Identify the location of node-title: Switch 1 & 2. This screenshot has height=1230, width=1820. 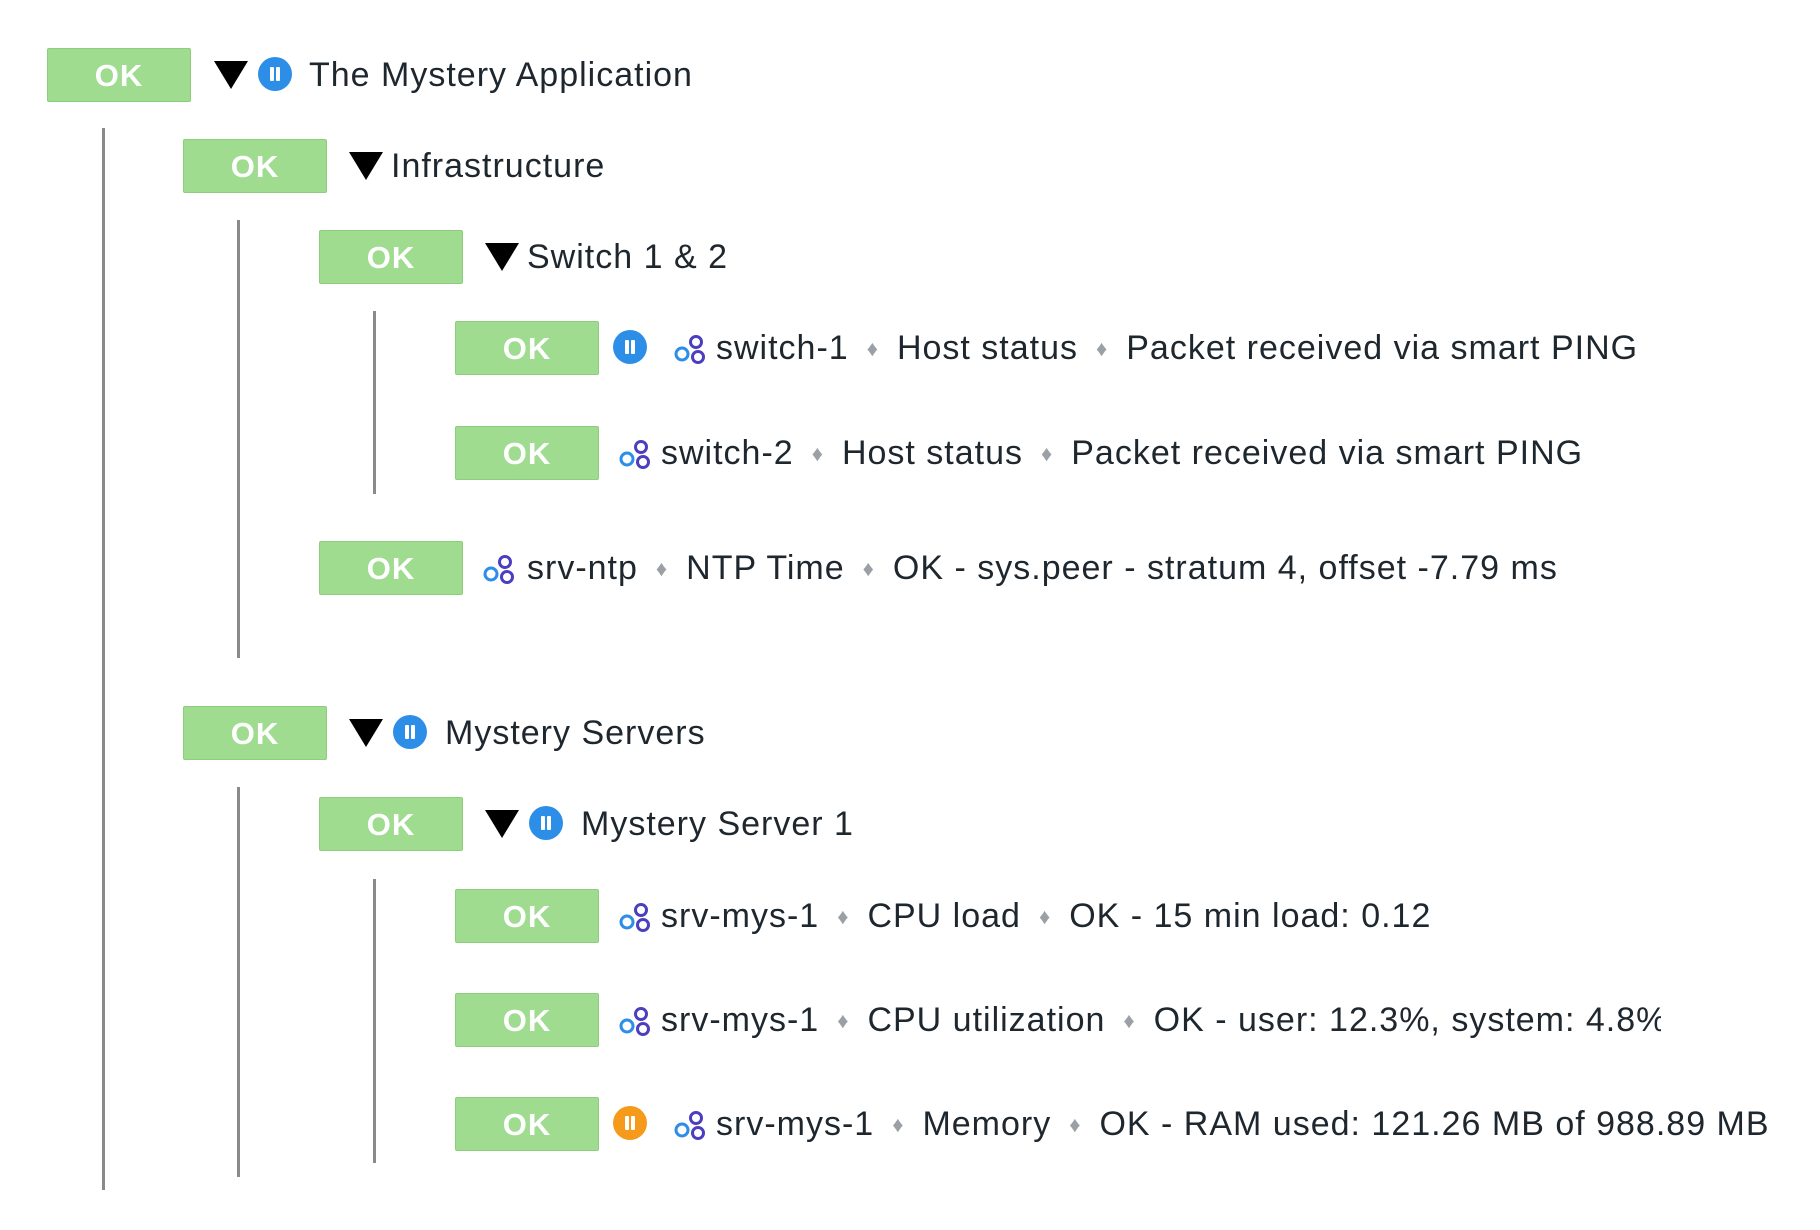
(627, 257).